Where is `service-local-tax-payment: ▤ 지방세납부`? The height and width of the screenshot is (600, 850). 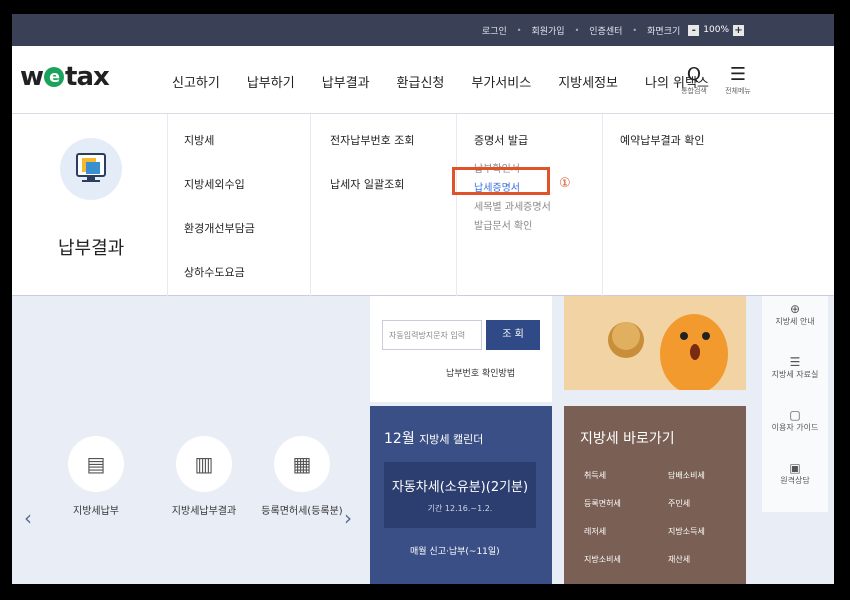
service-local-tax-payment: ▤ 지방세납부 is located at coordinates (96, 476).